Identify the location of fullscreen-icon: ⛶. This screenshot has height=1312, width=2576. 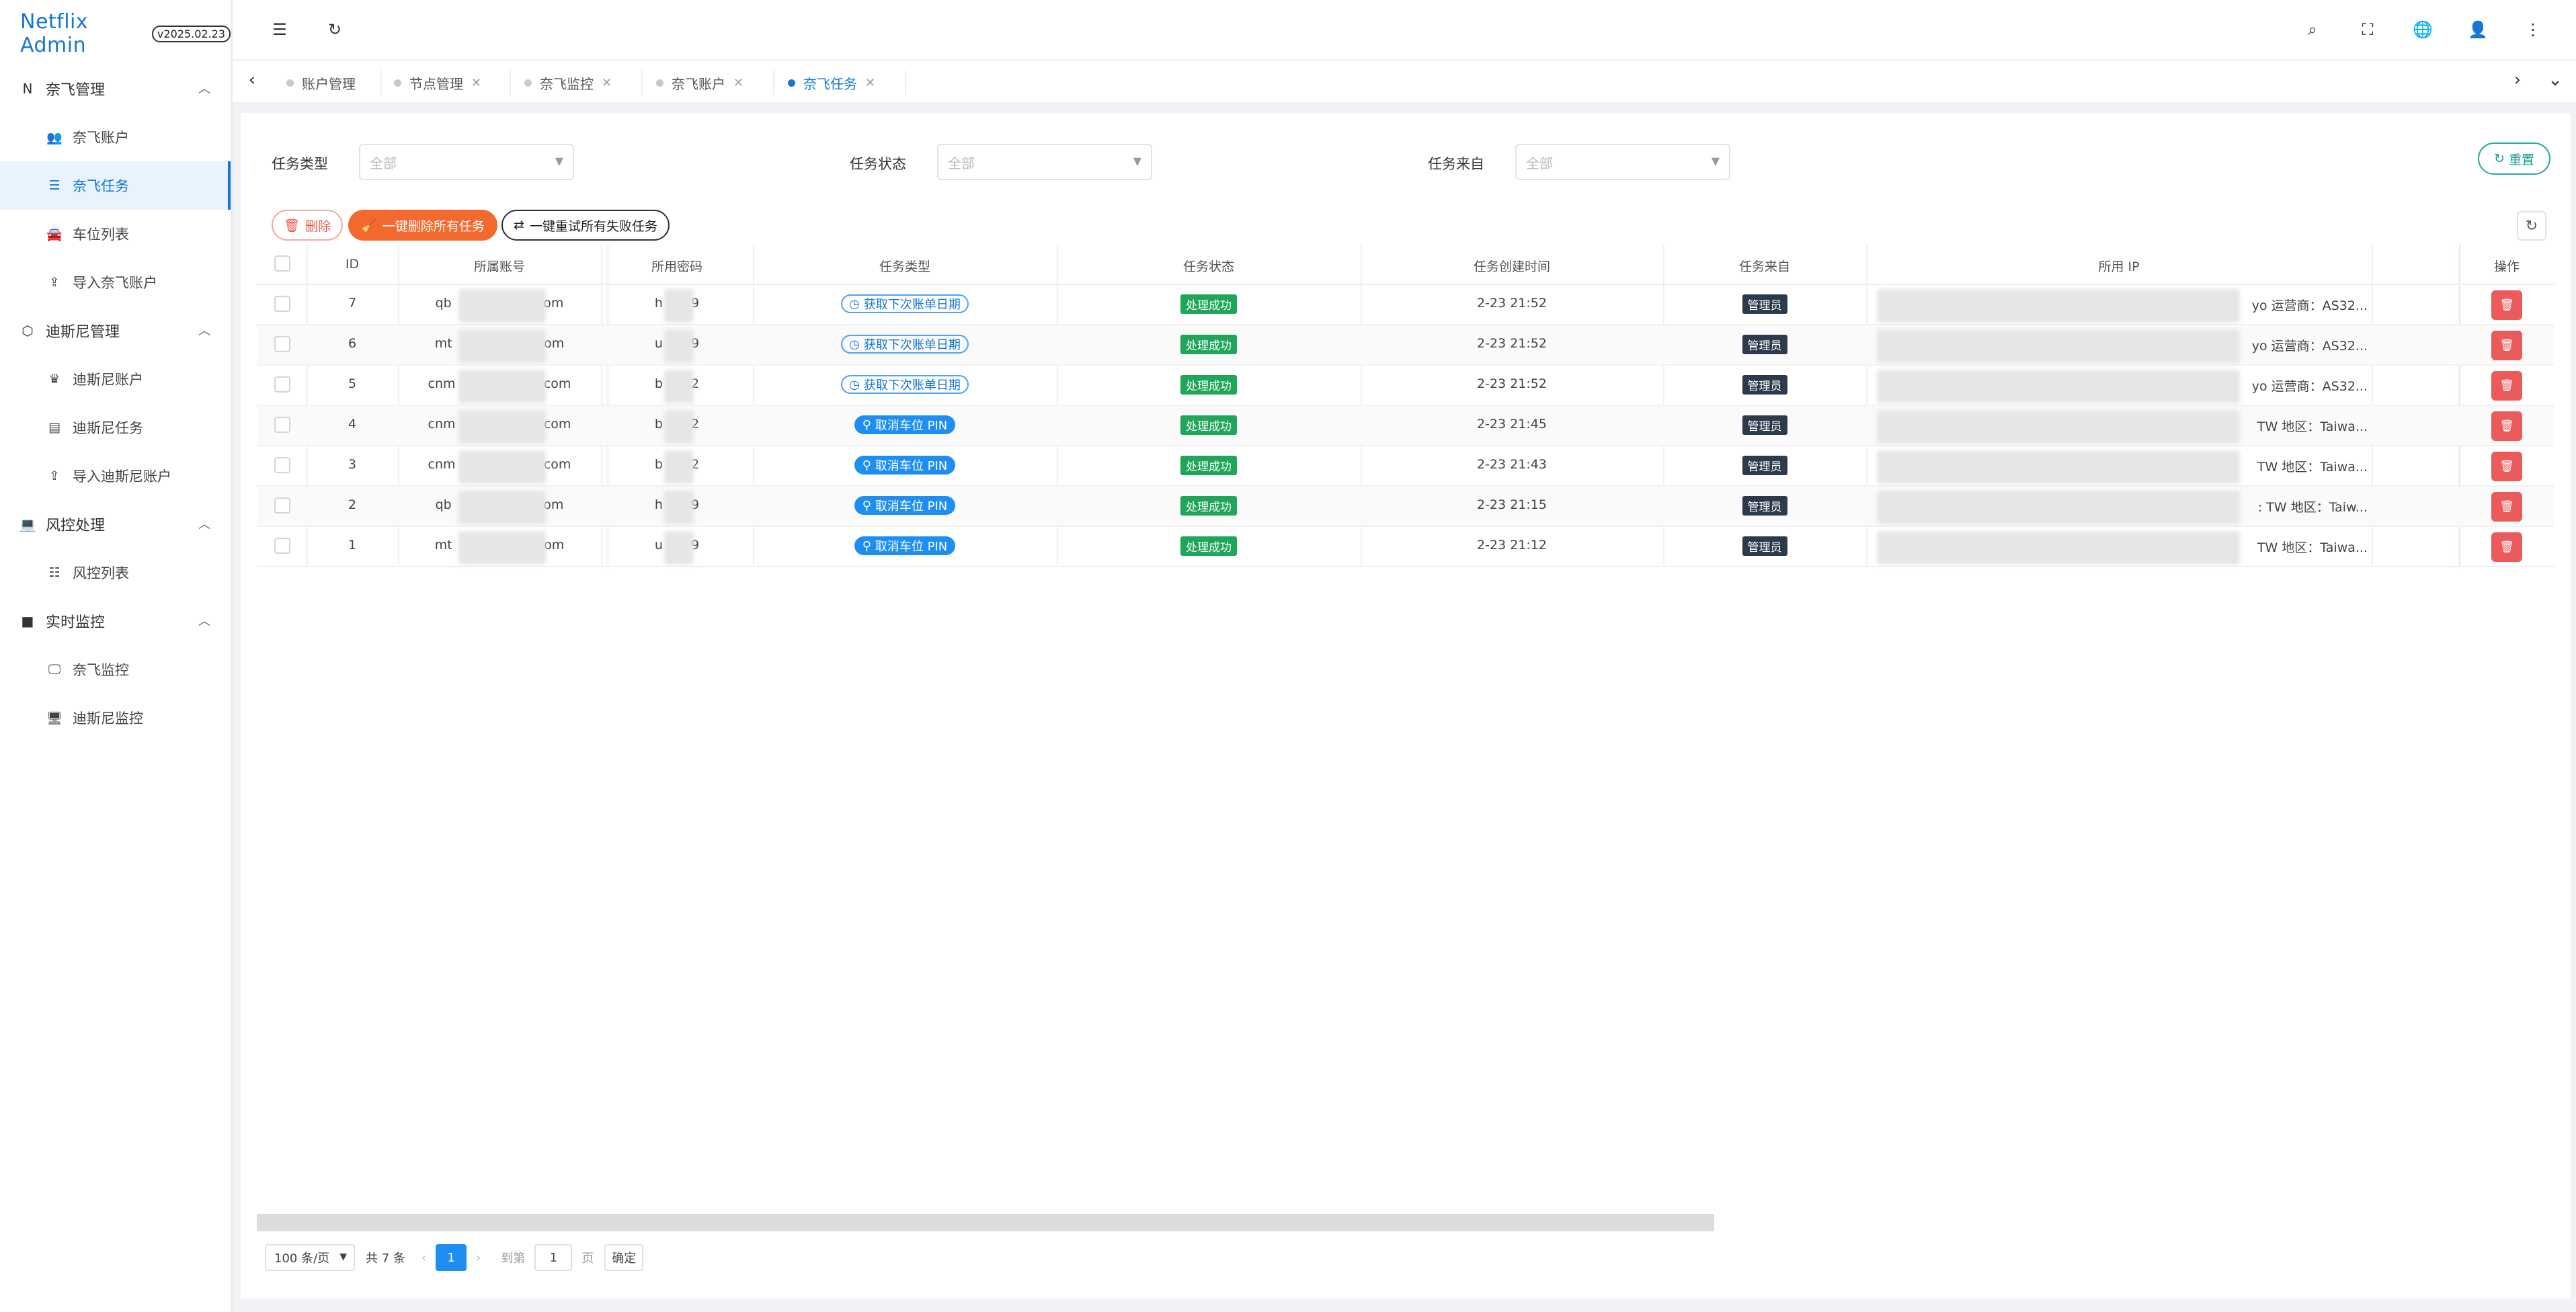
(2367, 29).